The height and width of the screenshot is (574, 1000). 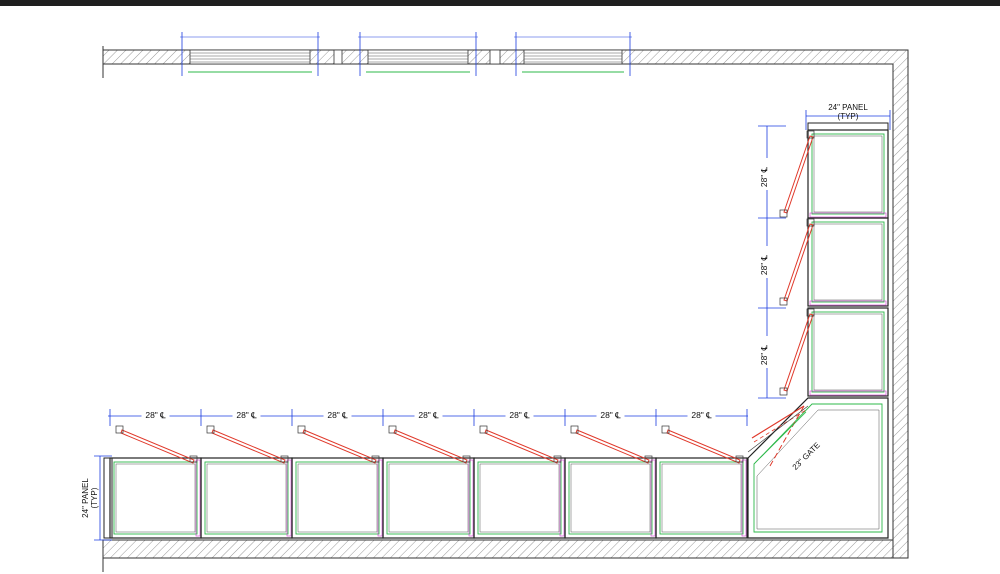 What do you see at coordinates (848, 116) in the screenshot?
I see `panel-label-top-typ: (TYP)` at bounding box center [848, 116].